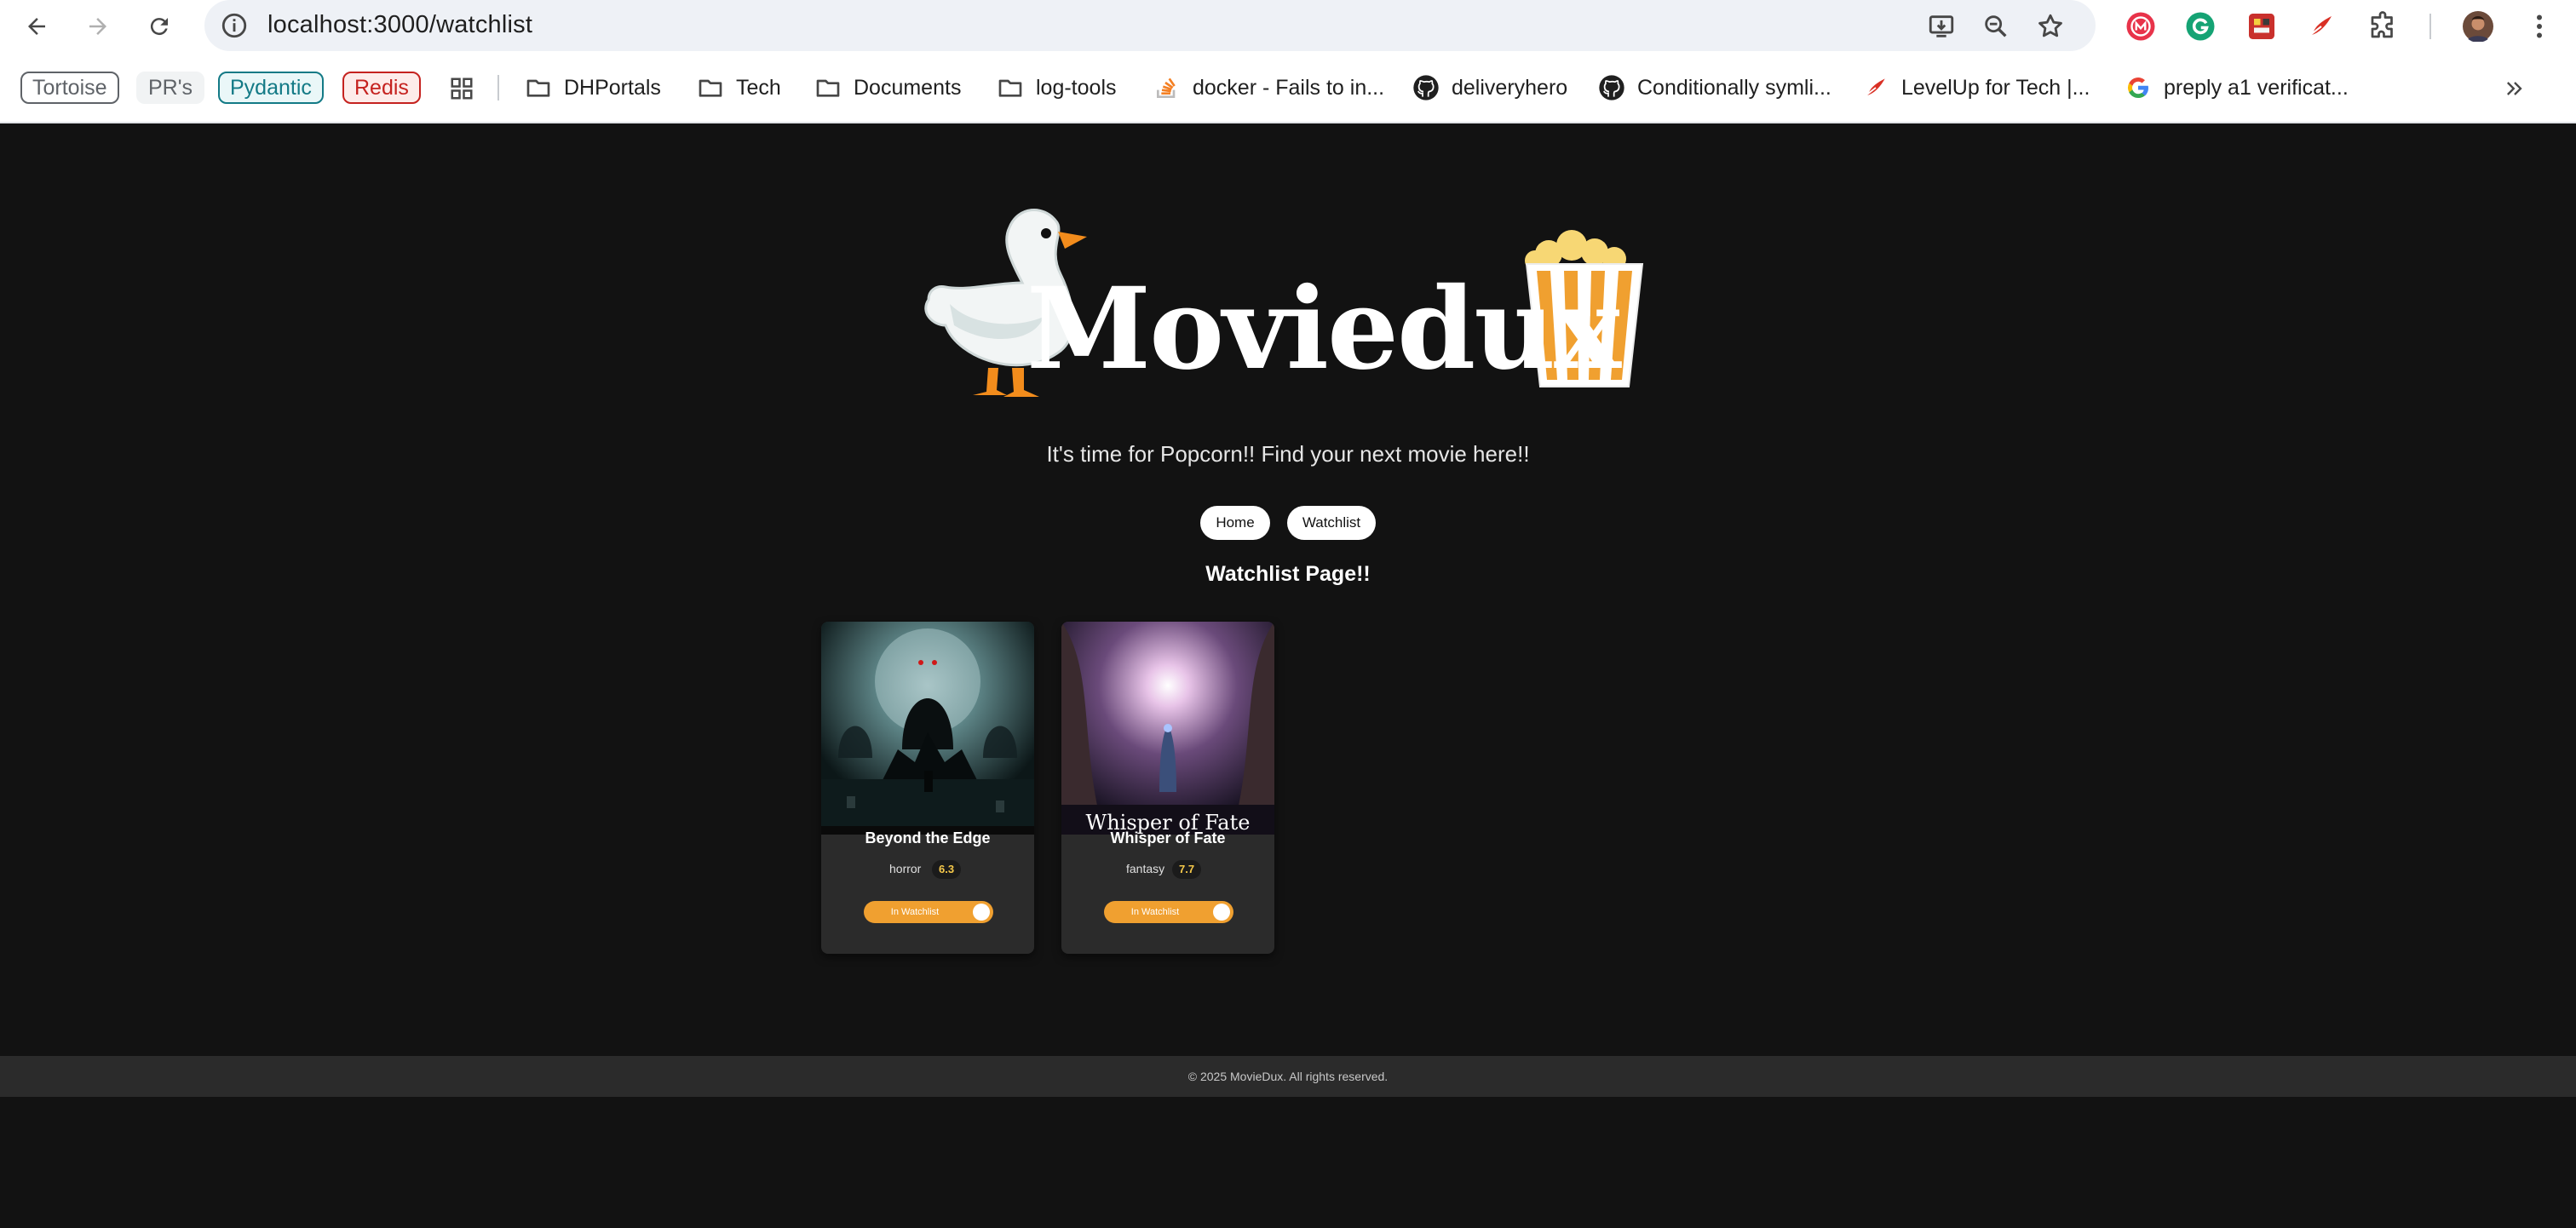 The width and height of the screenshot is (2576, 1228). I want to click on page-footer: © 2025 MovieDux. All rights reserved., so click(1288, 1076).